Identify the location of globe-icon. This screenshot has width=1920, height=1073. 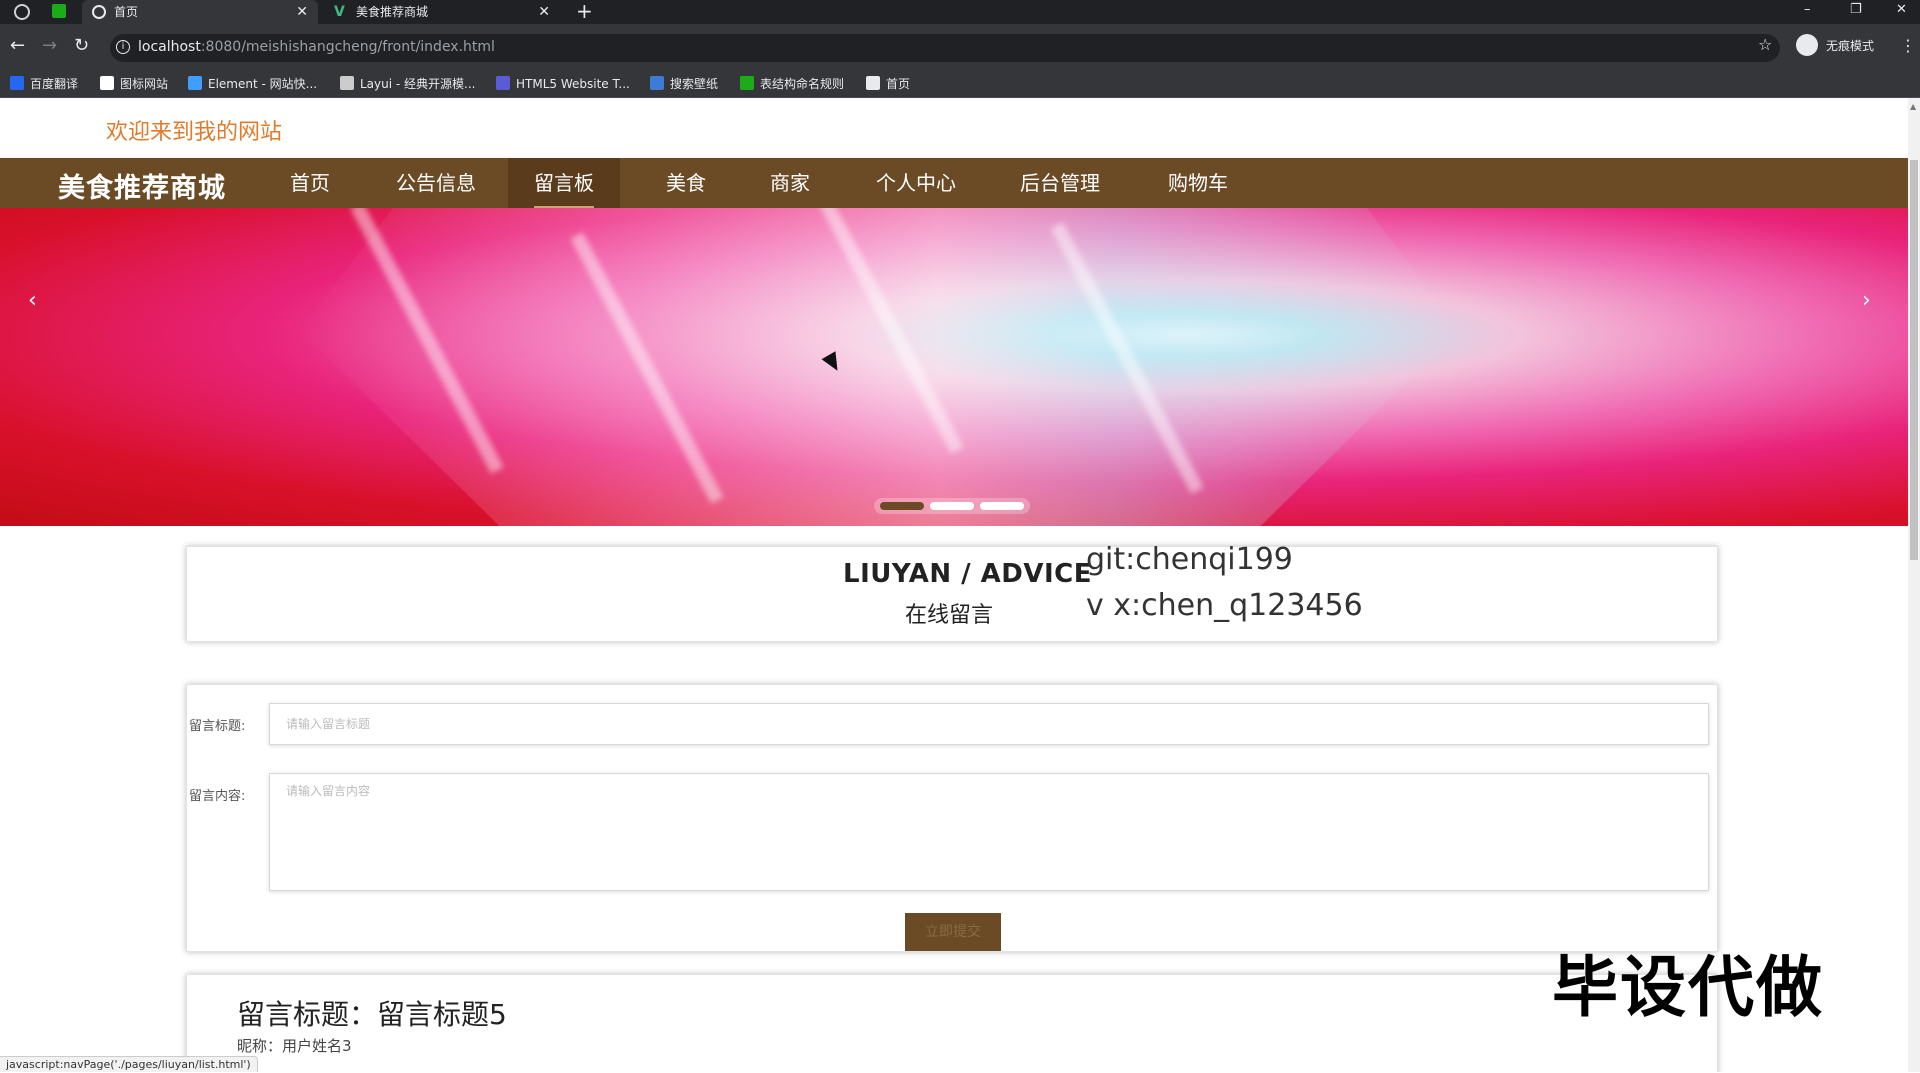
(99, 12).